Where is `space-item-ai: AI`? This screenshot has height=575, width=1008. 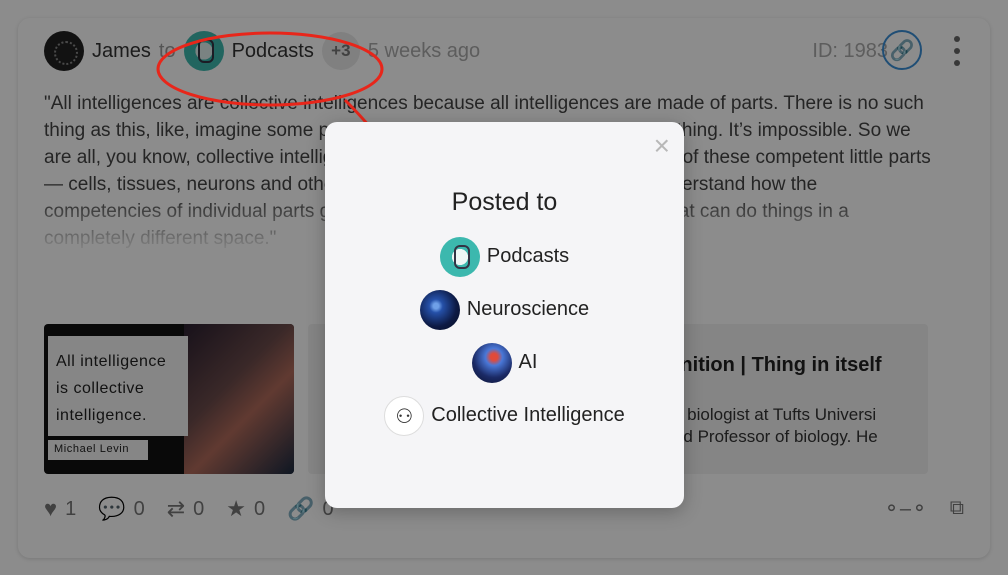 space-item-ai: AI is located at coordinates (504, 362).